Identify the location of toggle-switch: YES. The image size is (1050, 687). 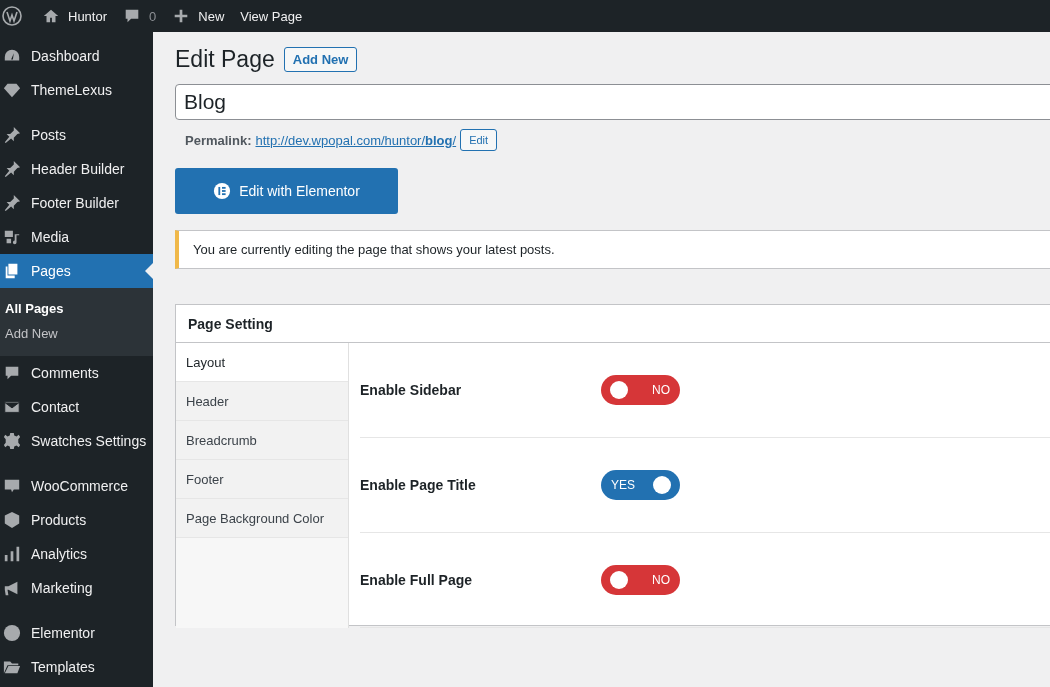
(640, 485).